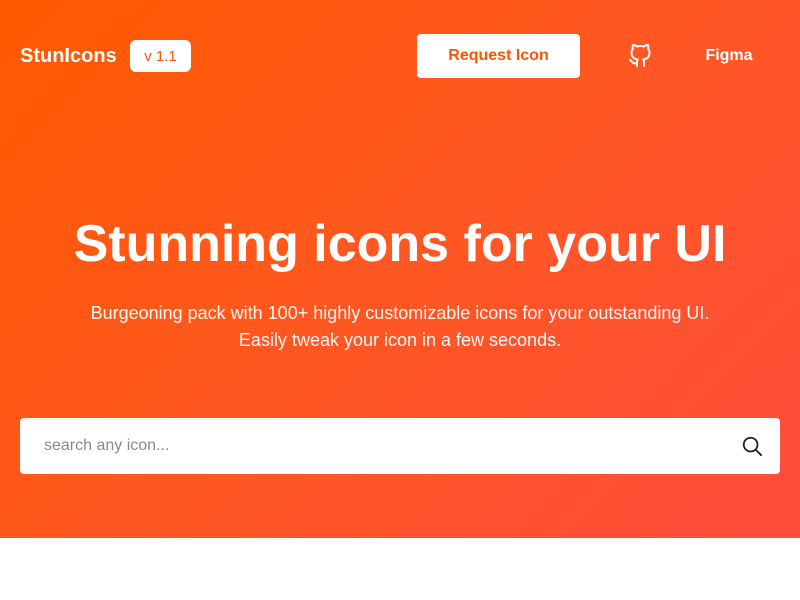 This screenshot has width=800, height=600. I want to click on github-icon, so click(640, 55).